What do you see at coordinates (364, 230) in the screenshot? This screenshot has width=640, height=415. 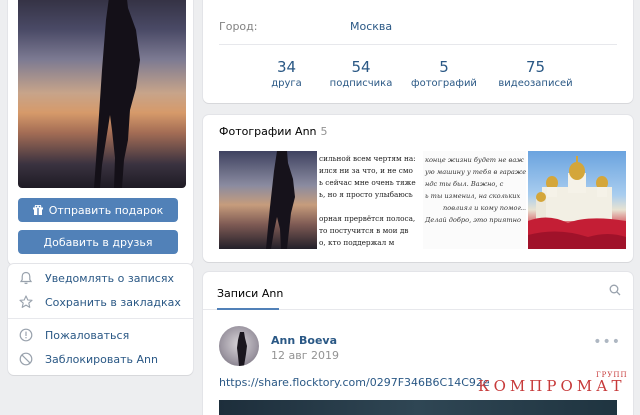 I see `photo-text-line: то постучится в мои дв` at bounding box center [364, 230].